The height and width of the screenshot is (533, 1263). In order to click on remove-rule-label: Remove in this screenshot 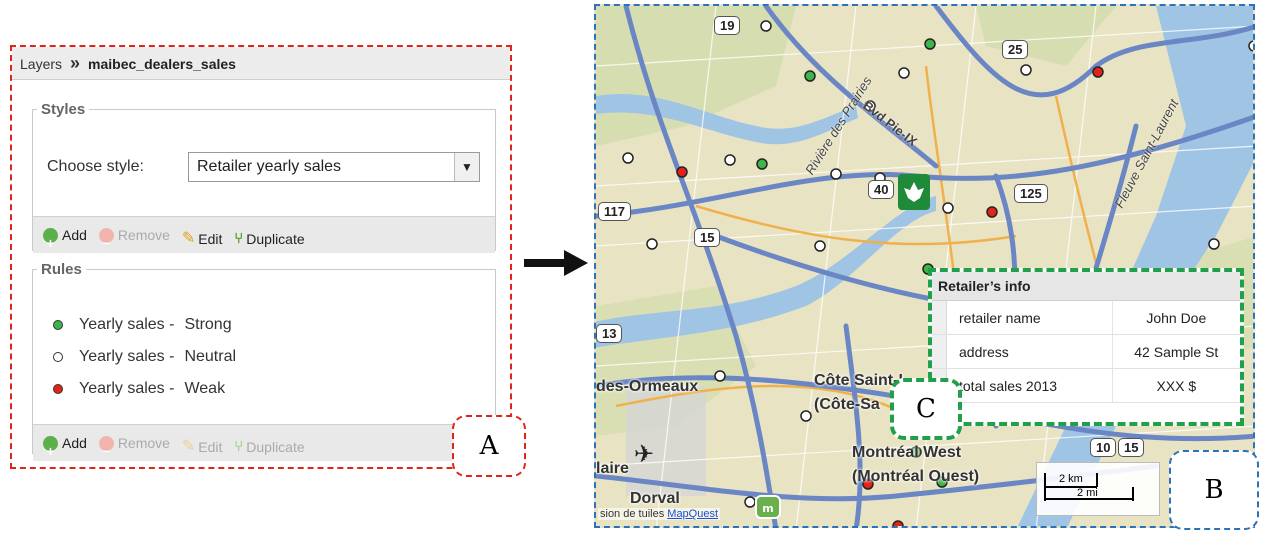, I will do `click(143, 443)`.